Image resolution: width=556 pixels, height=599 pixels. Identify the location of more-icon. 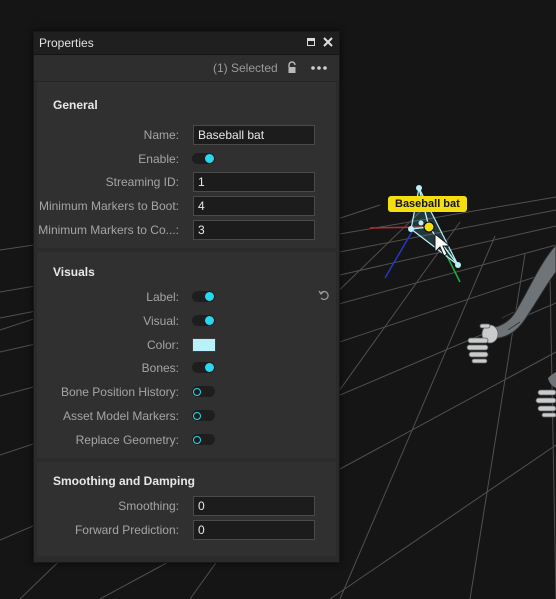
(319, 67).